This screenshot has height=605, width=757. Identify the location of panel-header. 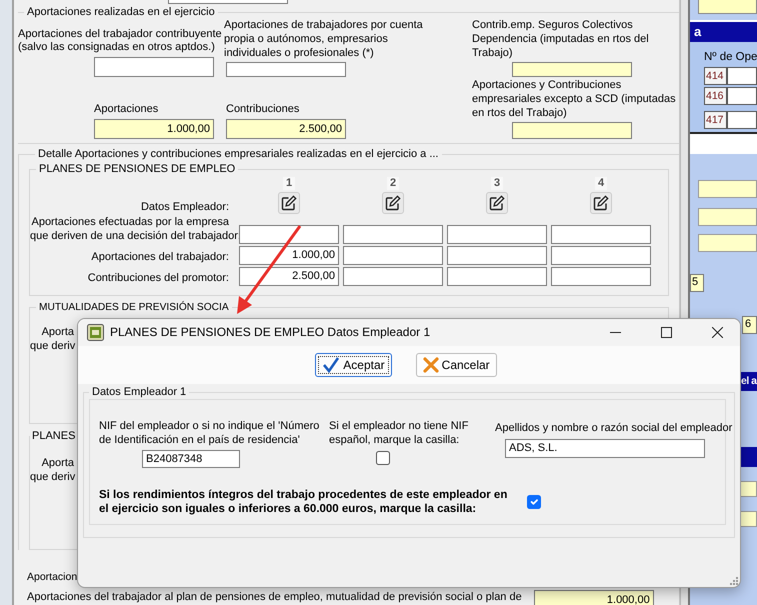
(749, 456).